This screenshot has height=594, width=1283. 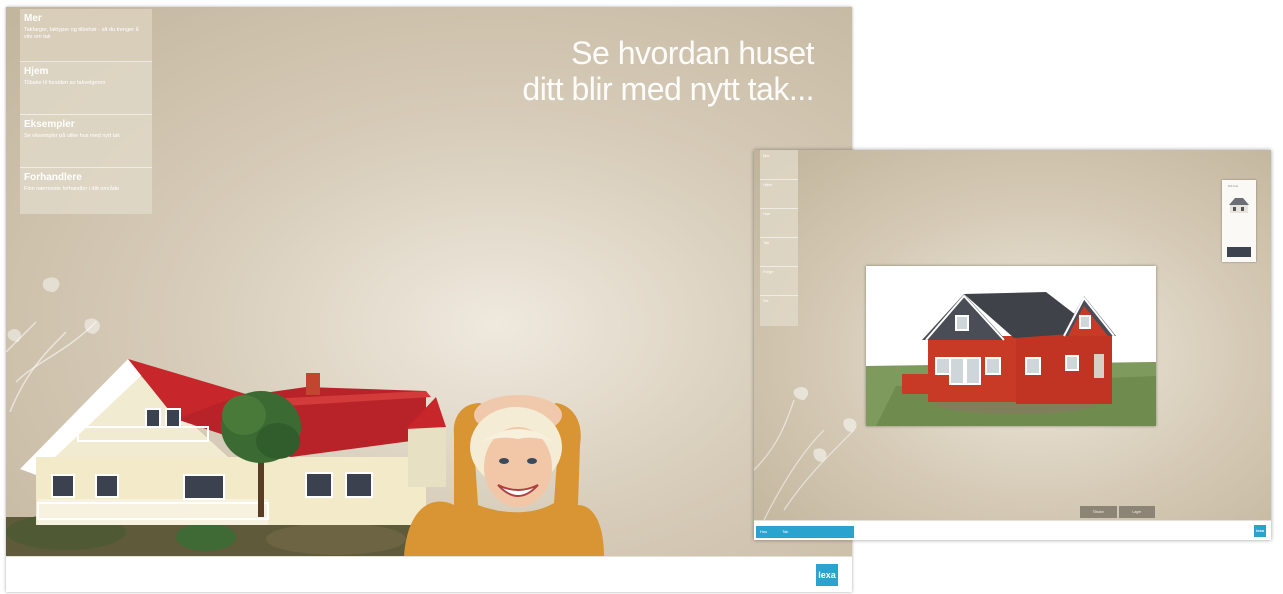 I want to click on small-menu-label: Farge, so click(x=768, y=271).